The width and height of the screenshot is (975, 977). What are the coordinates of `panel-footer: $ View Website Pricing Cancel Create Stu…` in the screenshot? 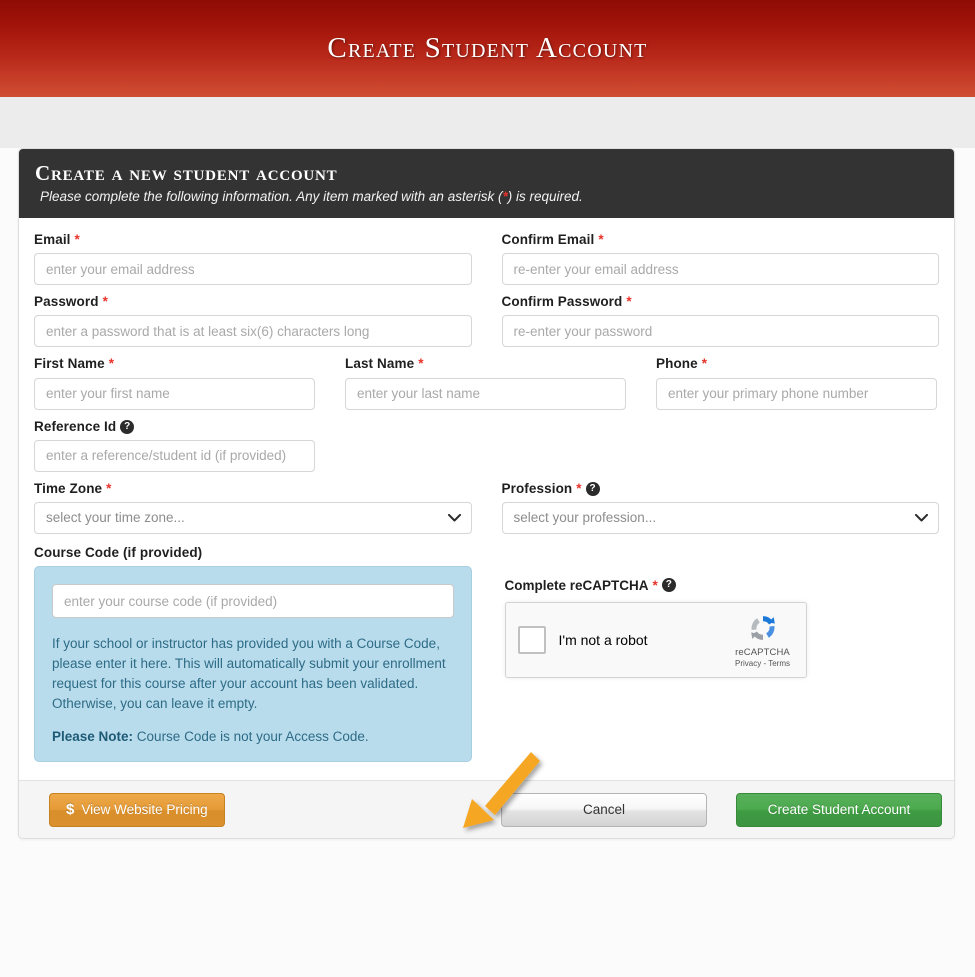 It's located at (486, 809).